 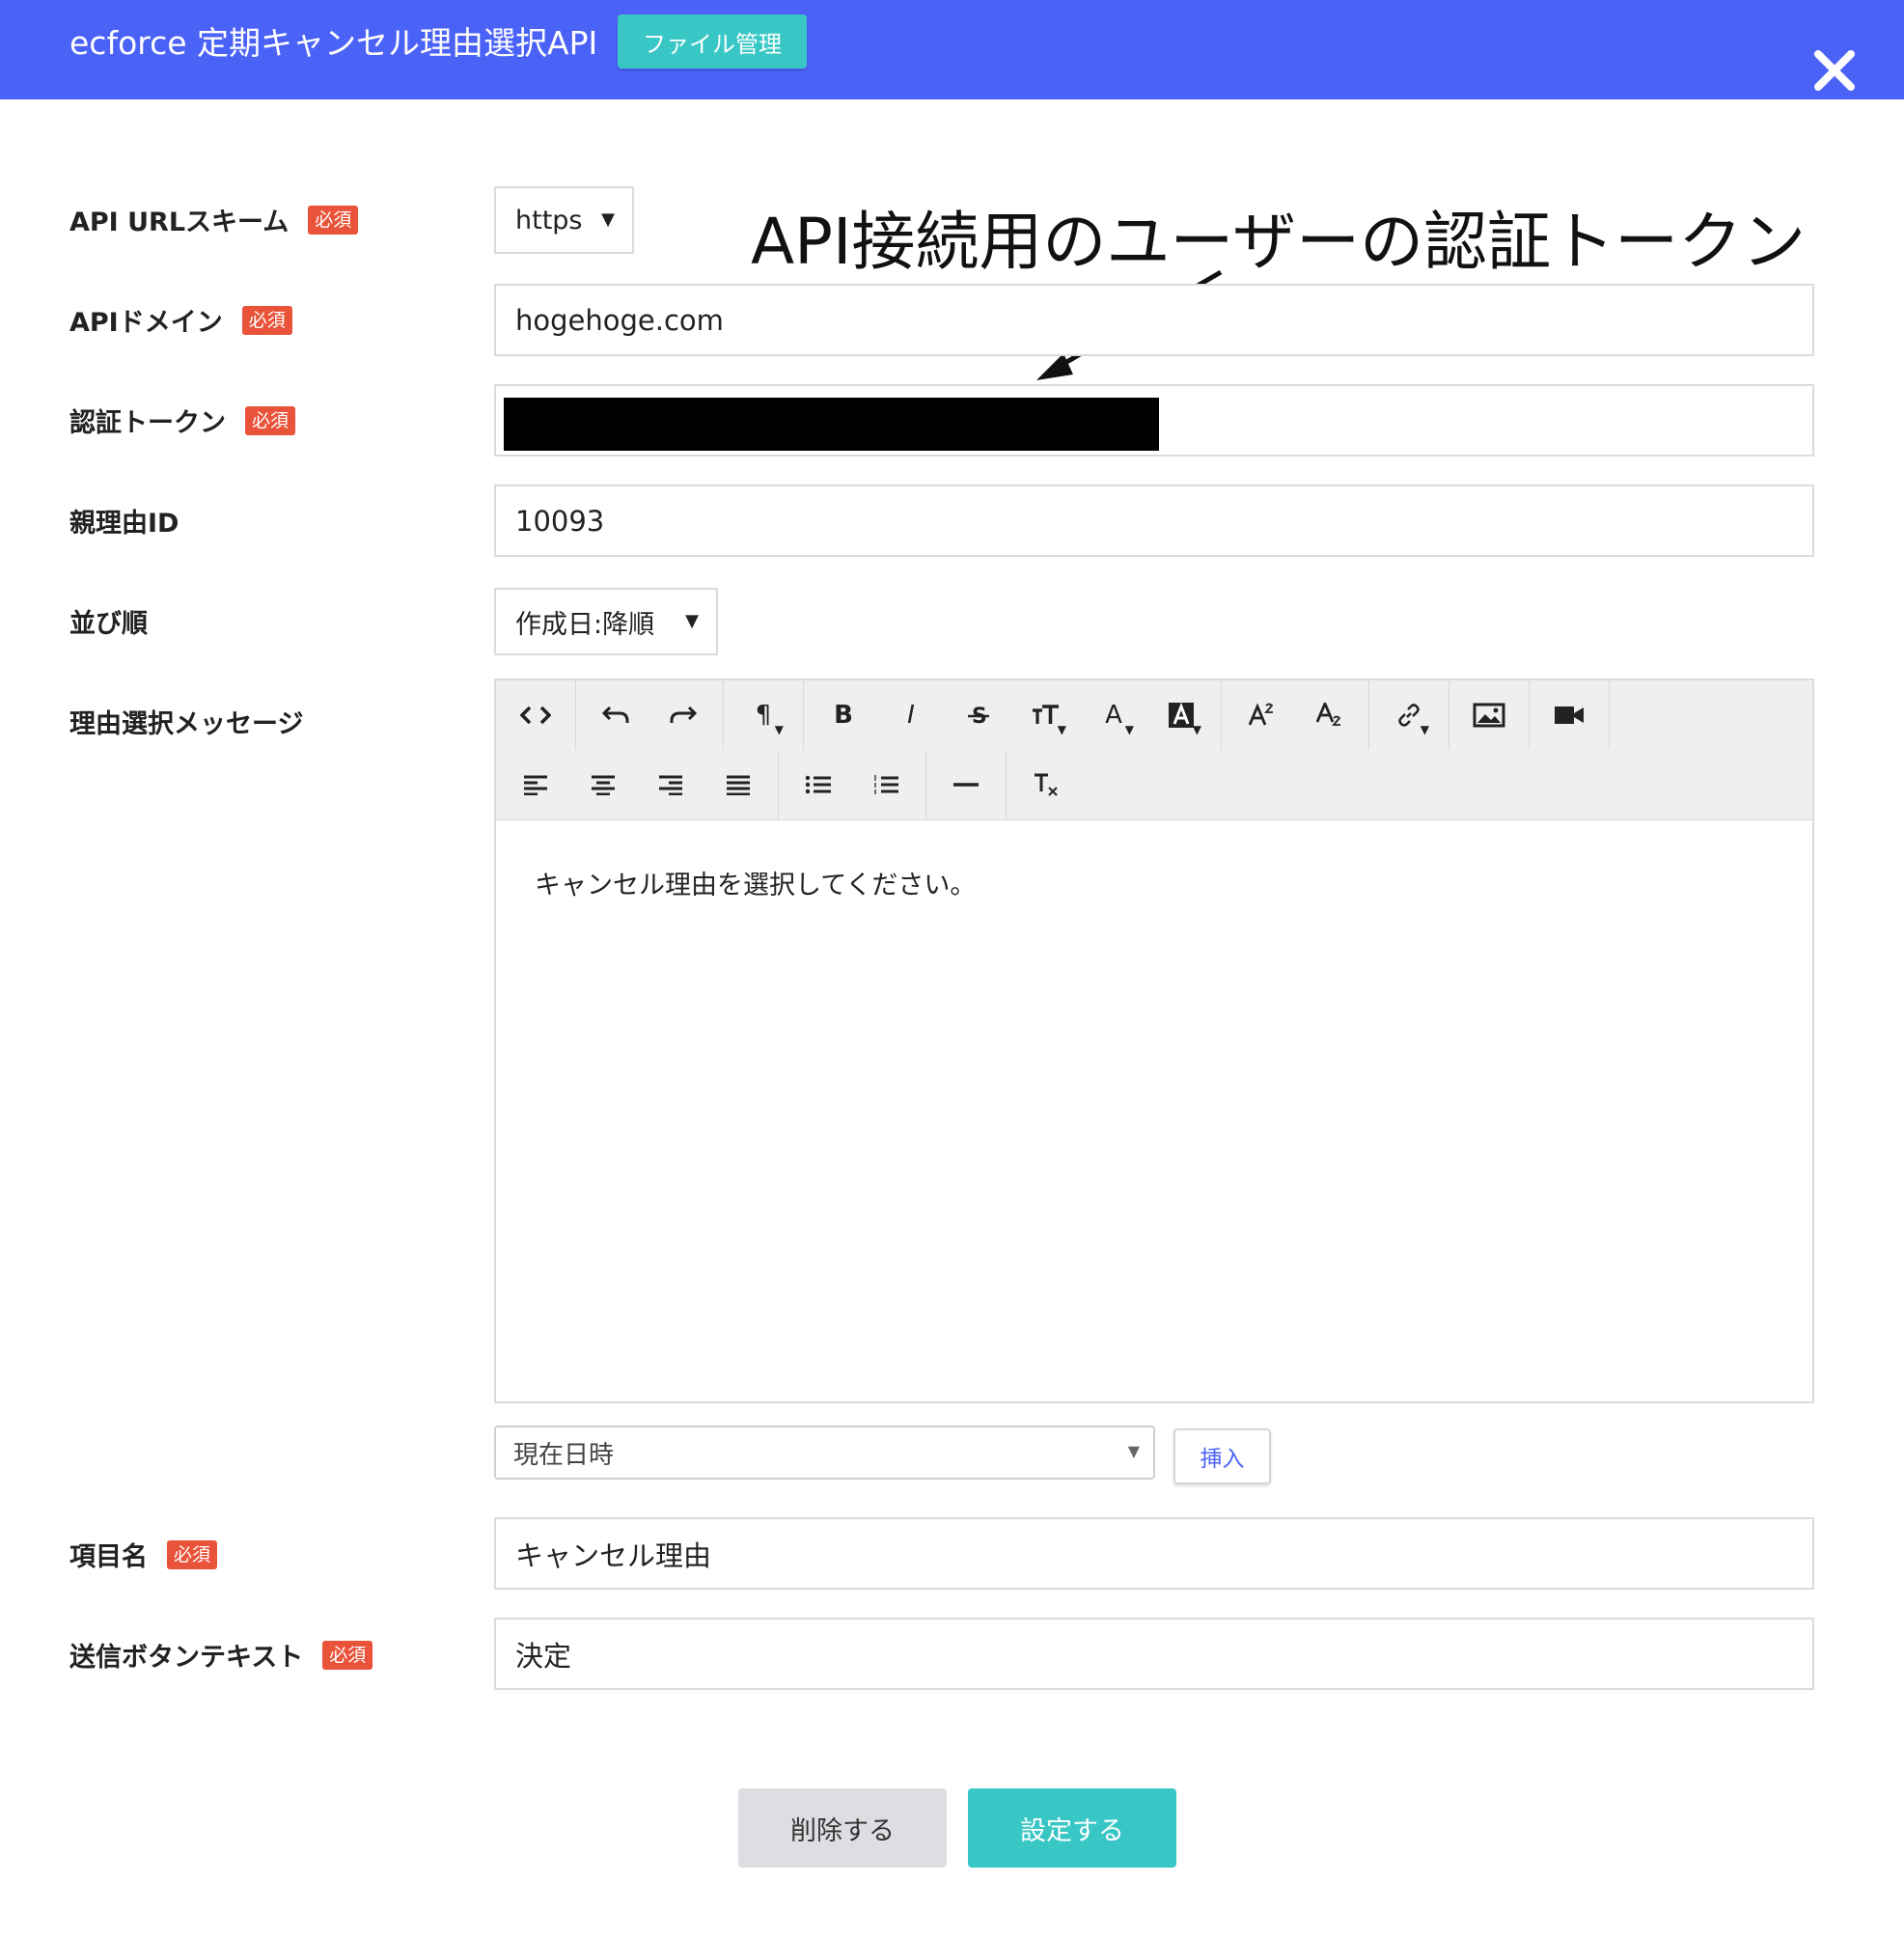 I want to click on toolbar-group: ¶ ▼, so click(x=764, y=715).